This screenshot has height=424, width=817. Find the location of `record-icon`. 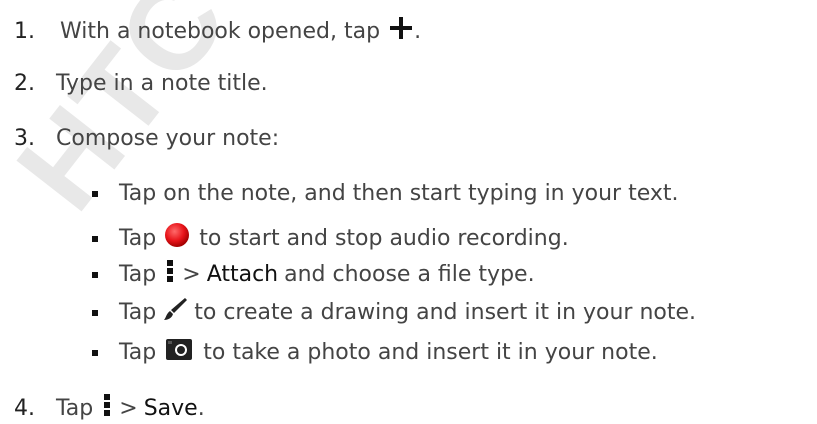

record-icon is located at coordinates (177, 238).